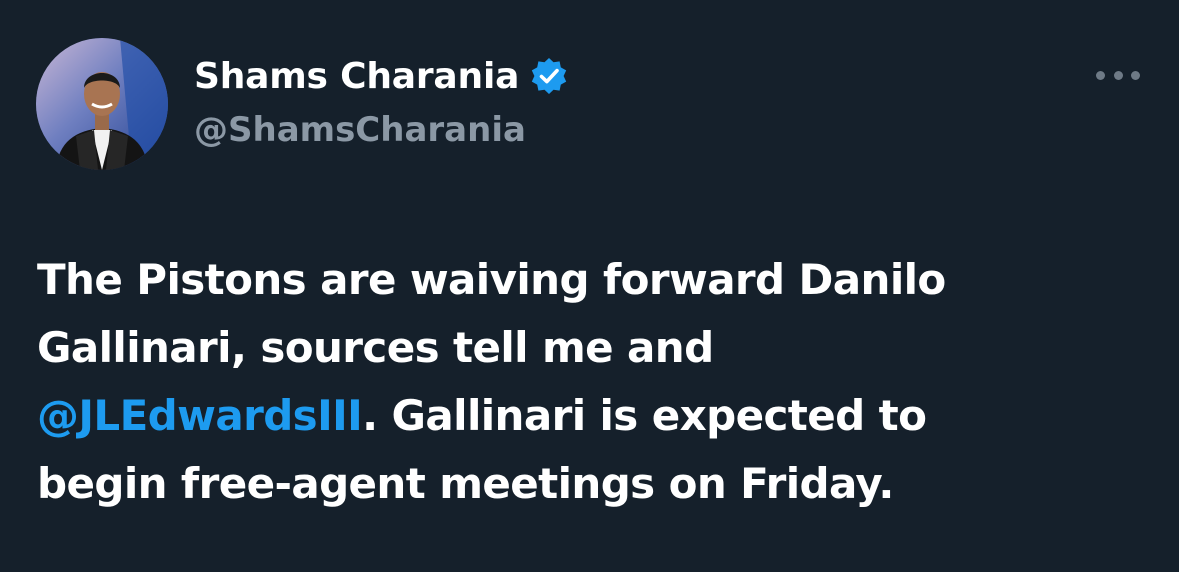  What do you see at coordinates (200, 415) in the screenshot?
I see `mention-link: @JLEdwardsIII` at bounding box center [200, 415].